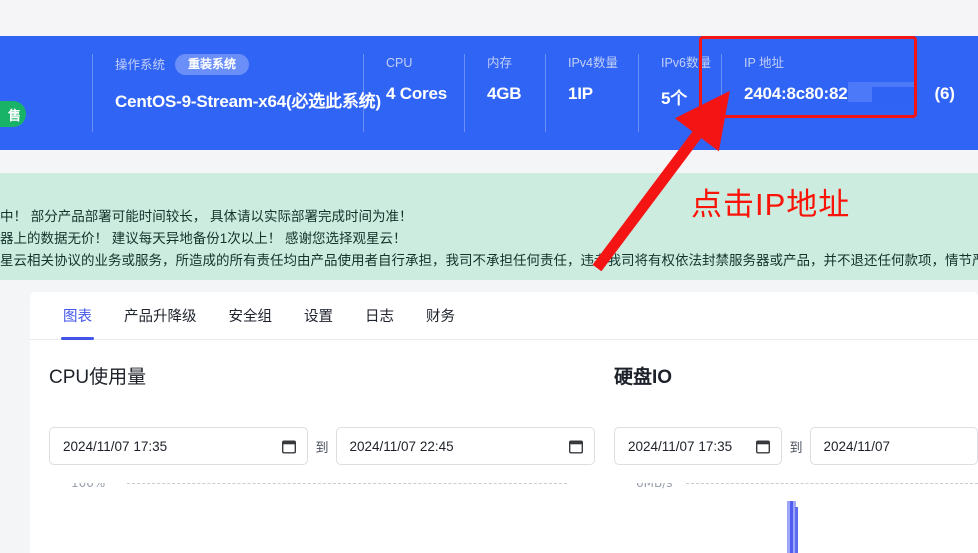  I want to click on summary-cell-ip-address: IP 地址 2404:8c80:82. (6), so click(847, 93).